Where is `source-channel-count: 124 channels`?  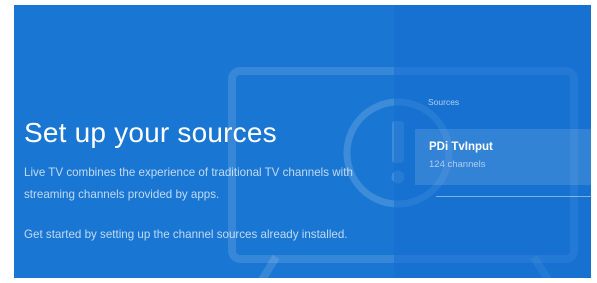 source-channel-count: 124 channels is located at coordinates (457, 164).